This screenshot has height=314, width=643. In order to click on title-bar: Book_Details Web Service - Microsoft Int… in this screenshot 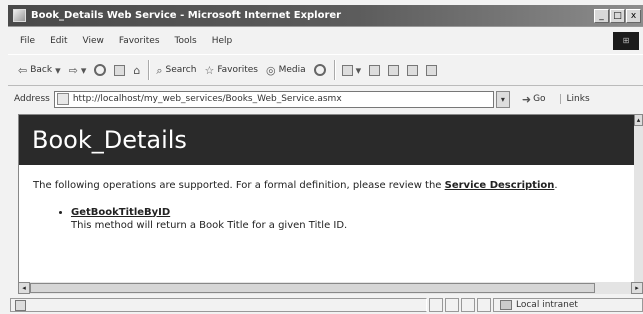, I will do `click(325, 16)`.